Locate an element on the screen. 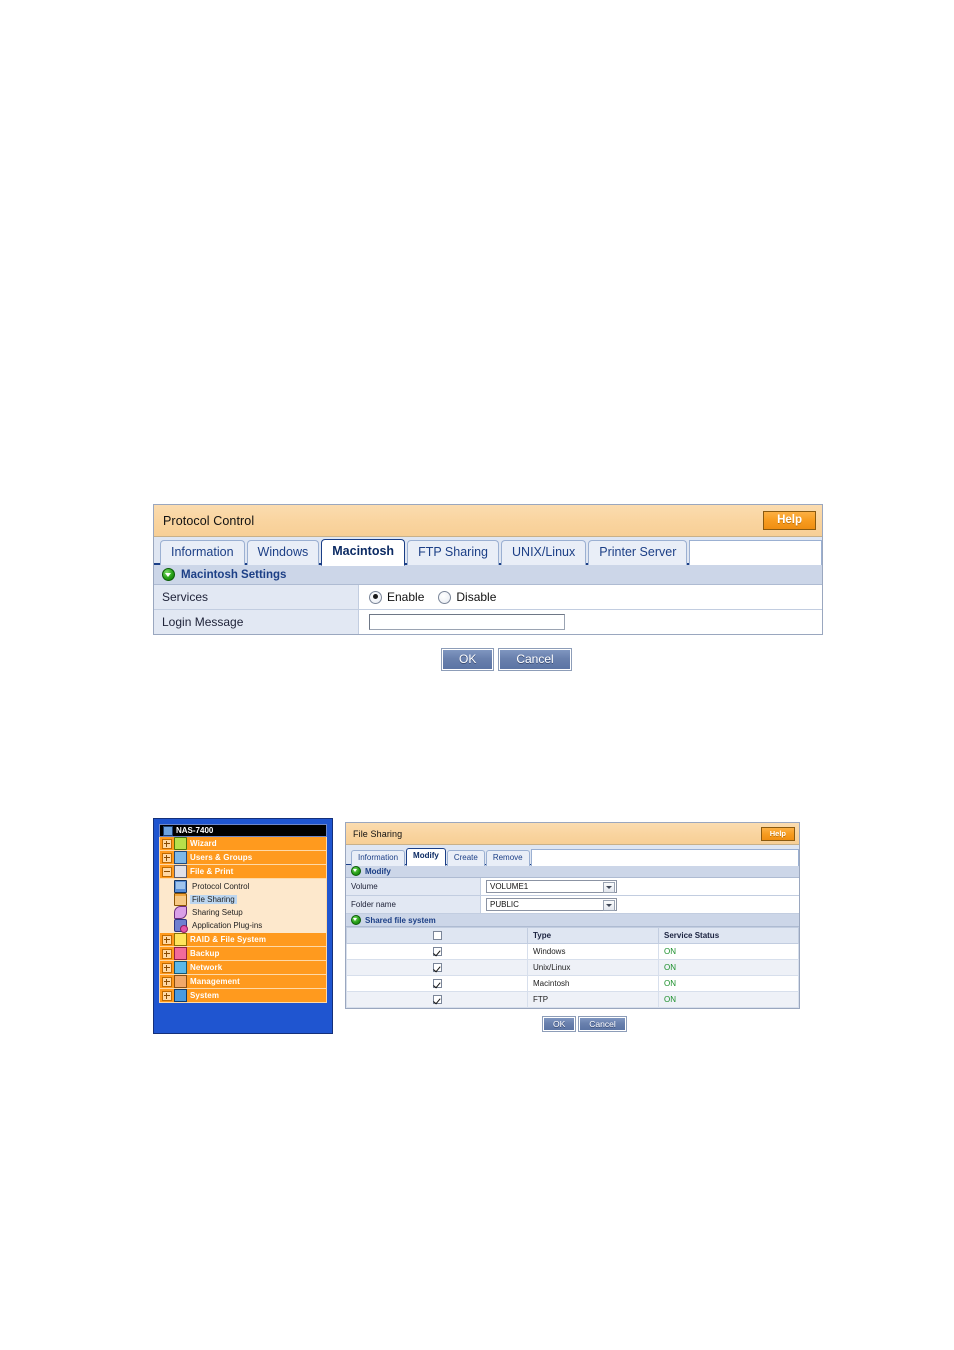 This screenshot has height=1350, width=954. sidebar-item-protocol-control: Protocol Control is located at coordinates (250, 886).